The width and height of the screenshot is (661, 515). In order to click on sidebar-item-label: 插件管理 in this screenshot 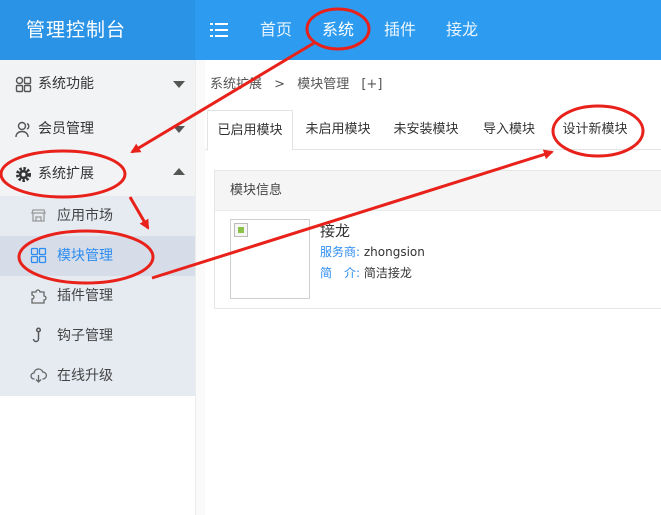, I will do `click(85, 296)`.